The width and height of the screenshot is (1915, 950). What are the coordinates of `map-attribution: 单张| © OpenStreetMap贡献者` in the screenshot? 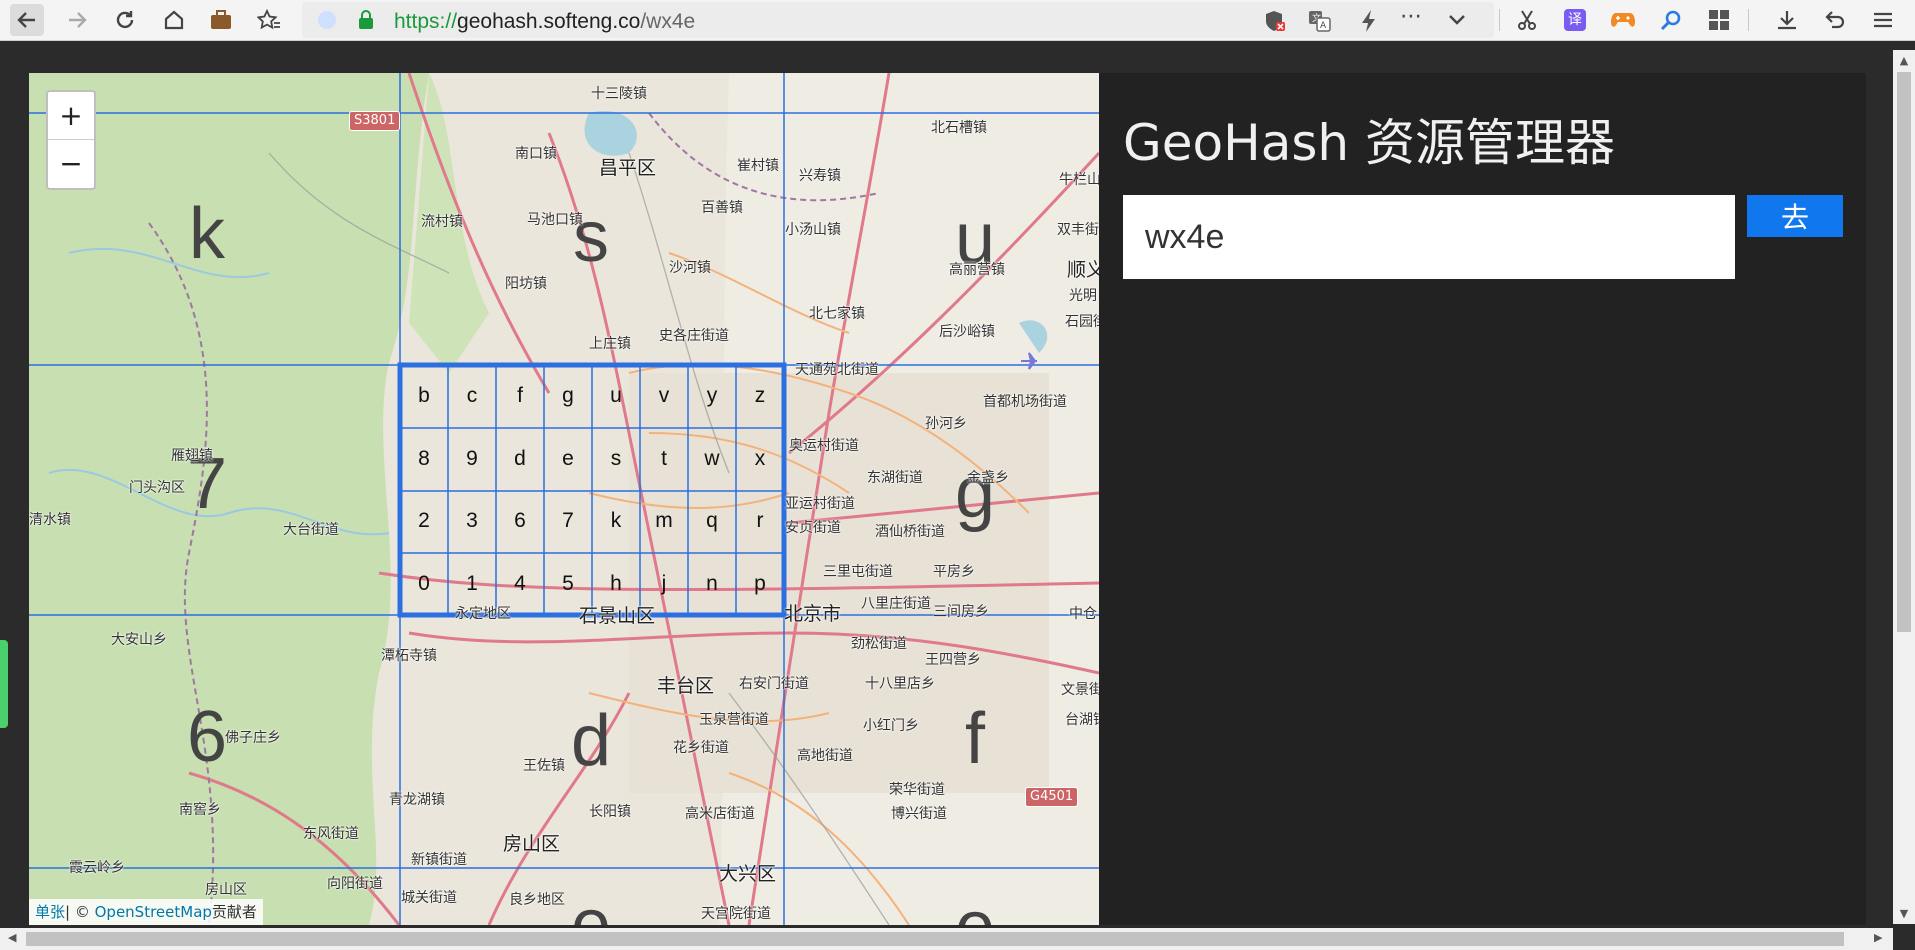 It's located at (146, 912).